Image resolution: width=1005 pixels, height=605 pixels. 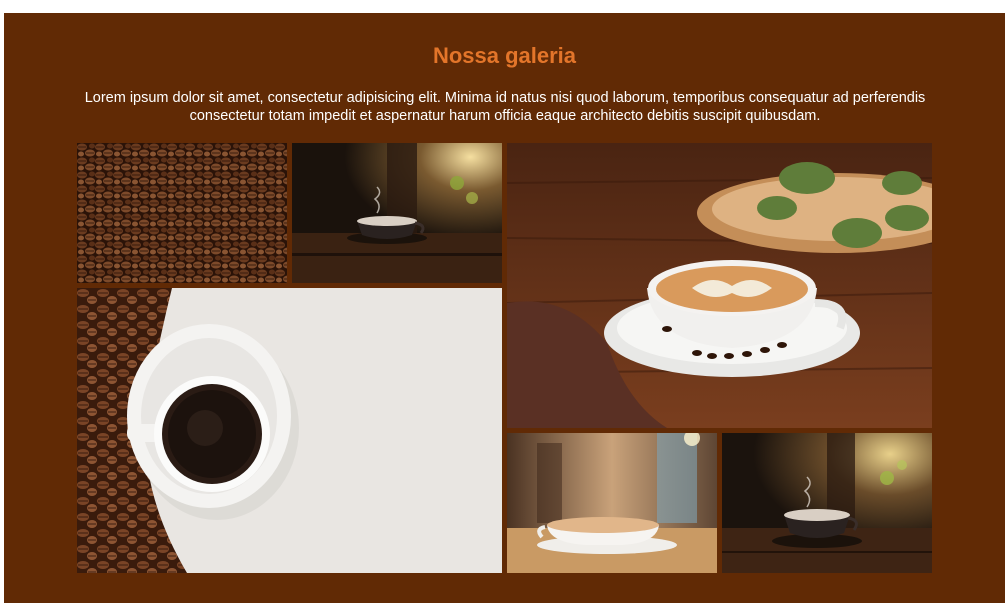 What do you see at coordinates (397, 213) in the screenshot?
I see `steaming-cup-dark-table-image` at bounding box center [397, 213].